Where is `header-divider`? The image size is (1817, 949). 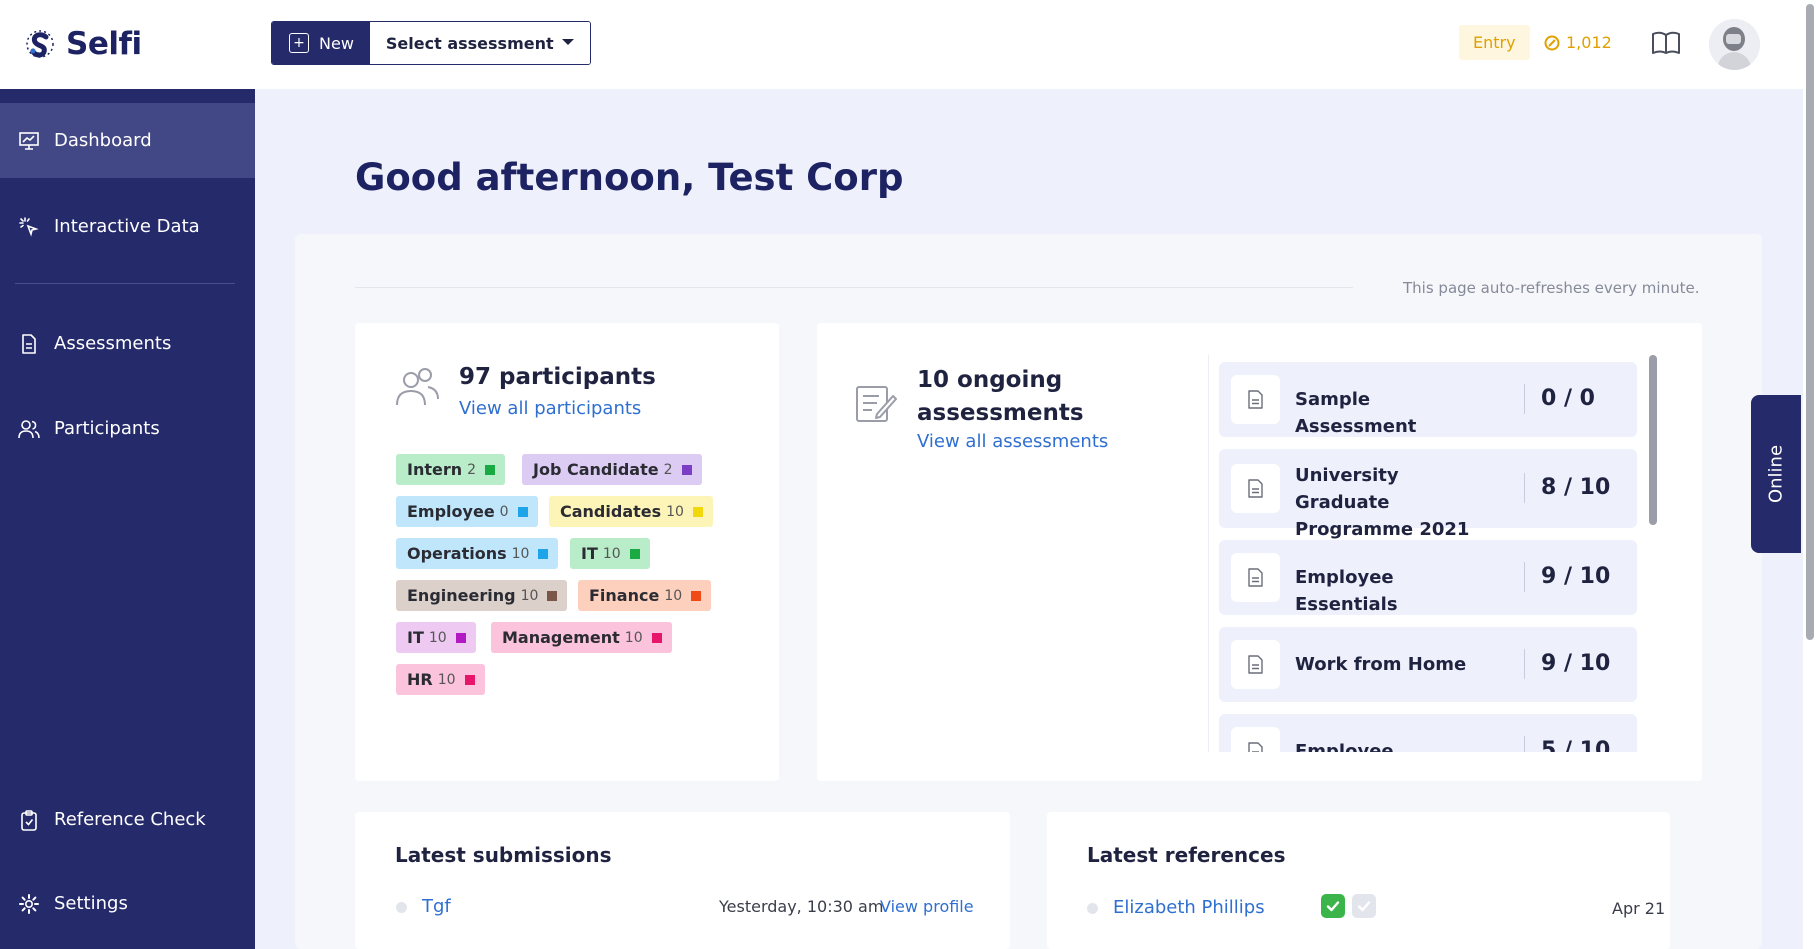
header-divider is located at coordinates (854, 287).